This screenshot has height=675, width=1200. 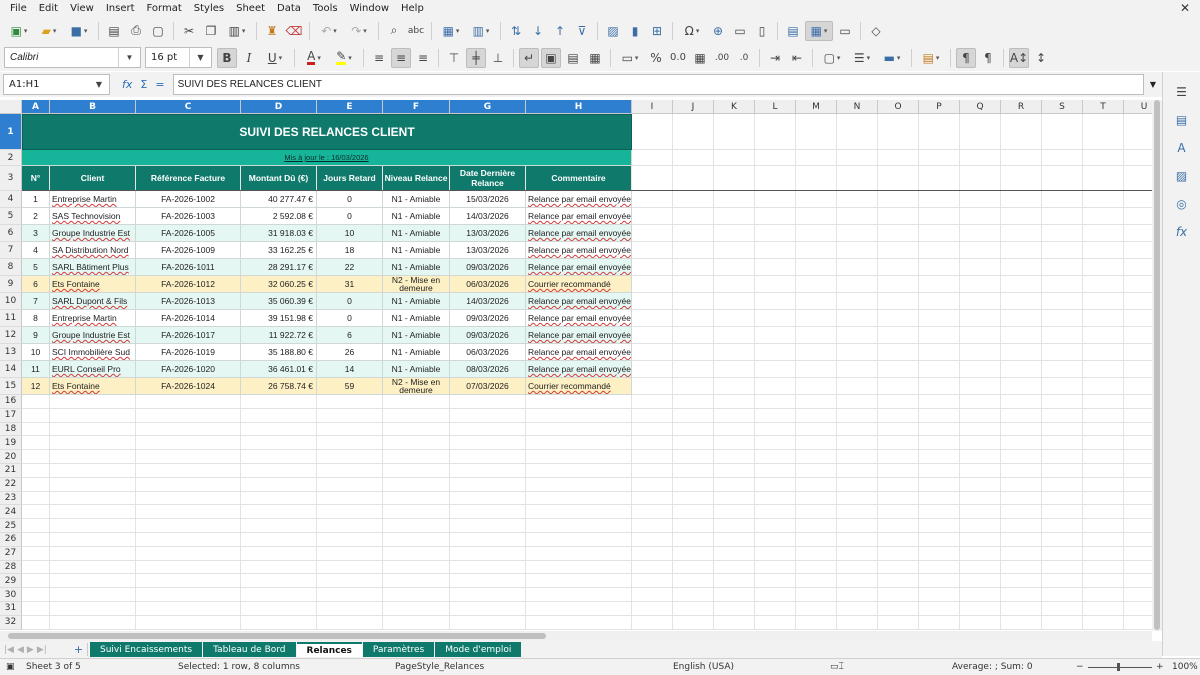 What do you see at coordinates (476, 57) in the screenshot?
I see `center-vertically-icon: ╪` at bounding box center [476, 57].